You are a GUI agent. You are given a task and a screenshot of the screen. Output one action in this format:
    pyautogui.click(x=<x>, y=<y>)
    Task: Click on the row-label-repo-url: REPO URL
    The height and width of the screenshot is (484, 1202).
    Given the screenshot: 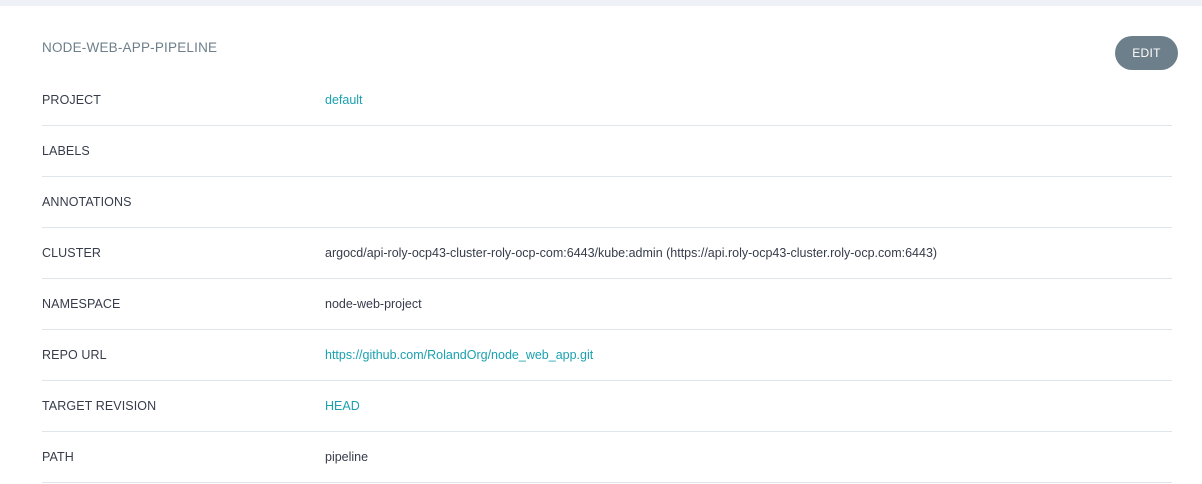 What is the action you would take?
    pyautogui.click(x=74, y=355)
    